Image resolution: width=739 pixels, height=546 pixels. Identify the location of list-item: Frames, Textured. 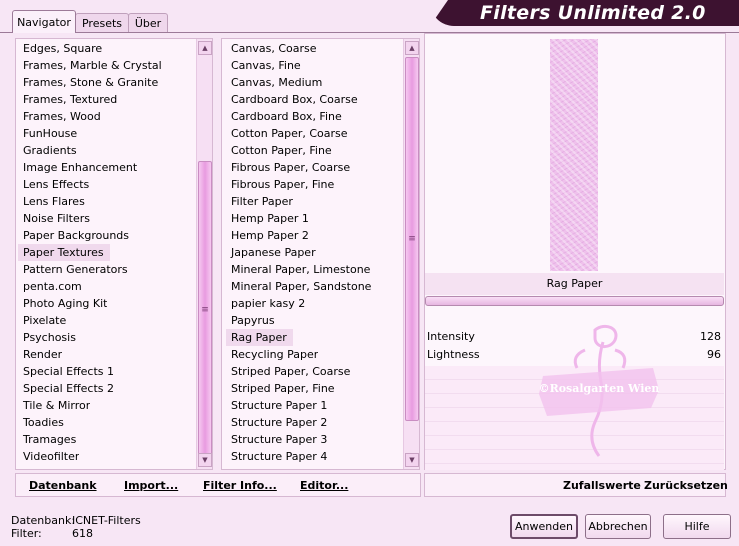
(107, 99).